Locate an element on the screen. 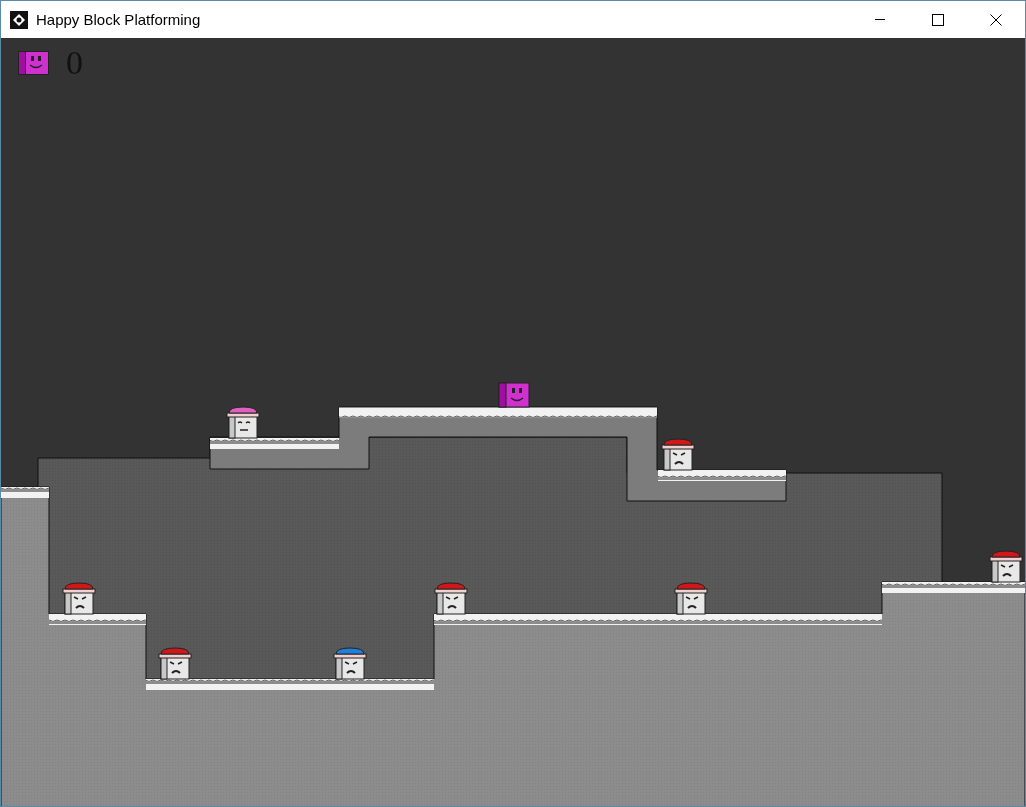 This screenshot has height=807, width=1026. app-icon is located at coordinates (19, 19).